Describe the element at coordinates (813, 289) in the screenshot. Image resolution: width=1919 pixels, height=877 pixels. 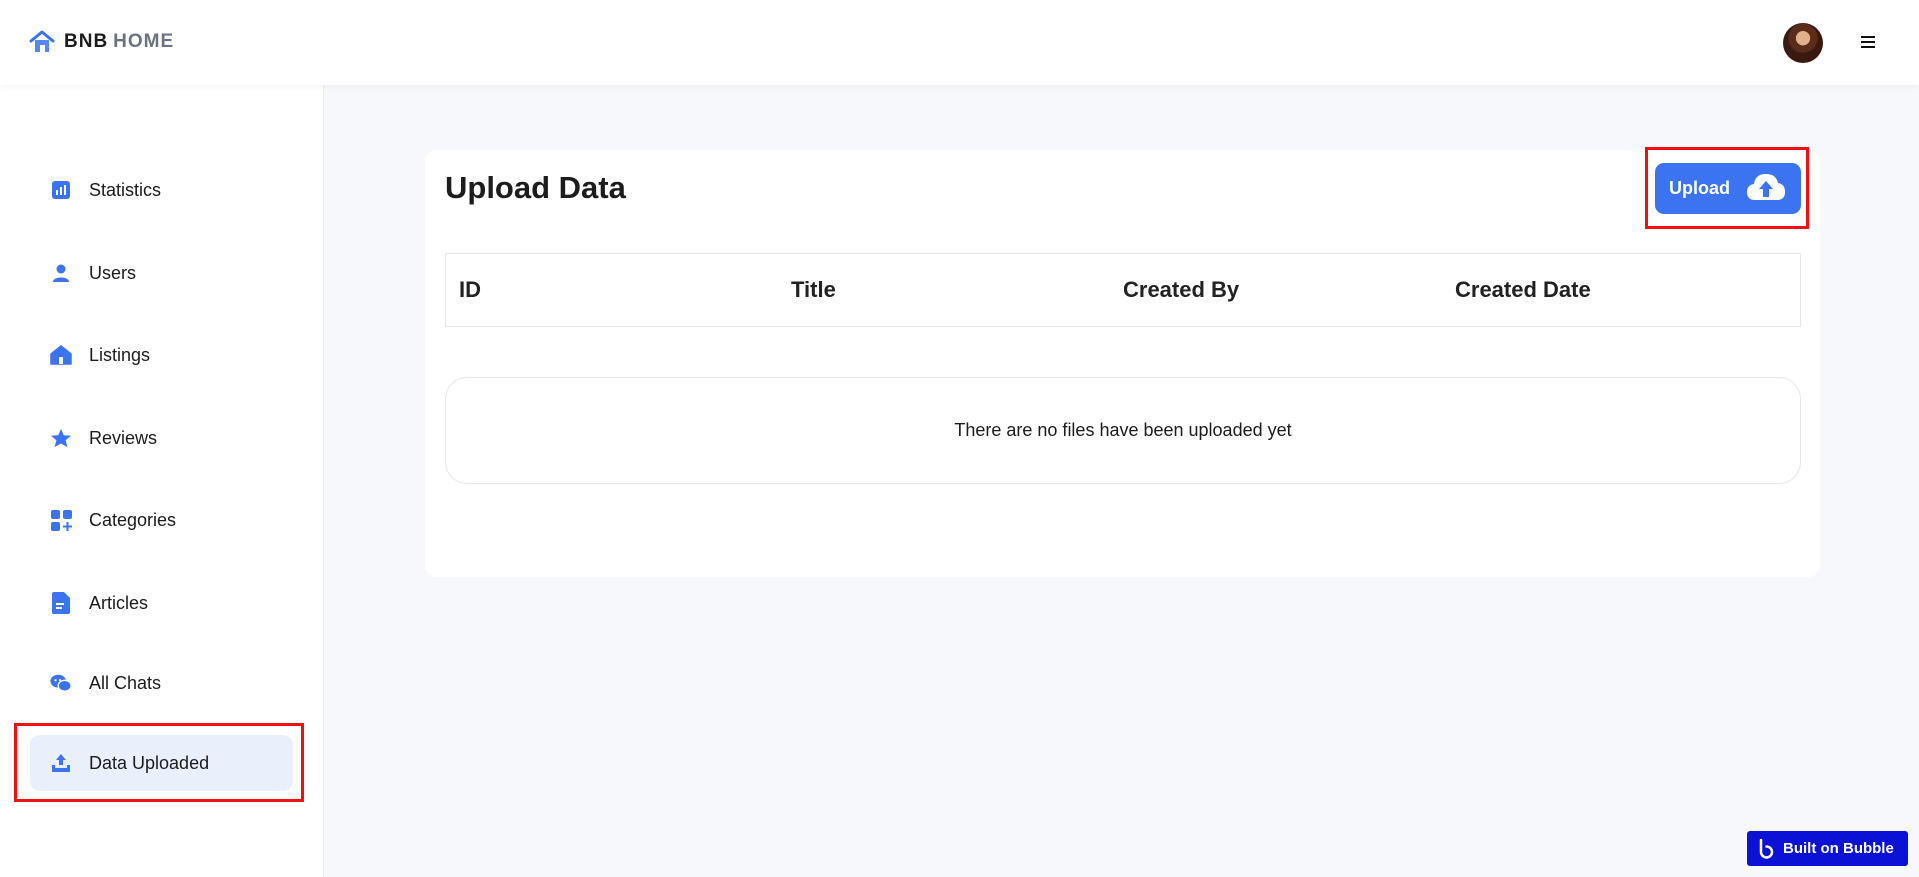
I see `column-header-title: Title` at that location.